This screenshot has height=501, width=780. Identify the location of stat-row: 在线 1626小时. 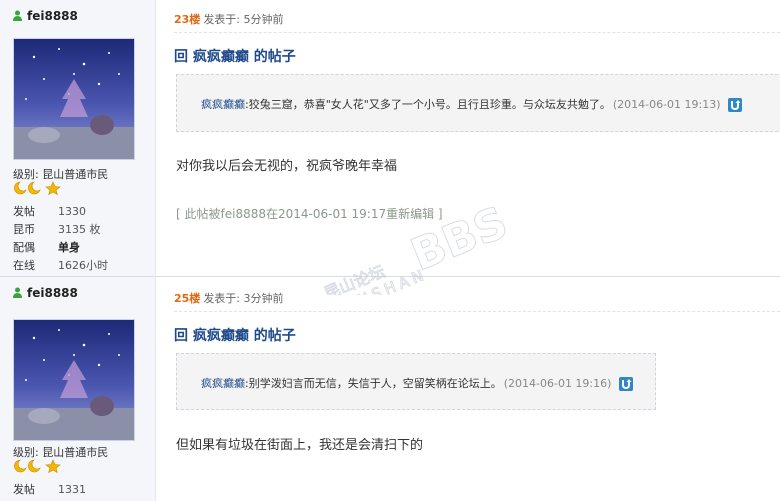
(60, 265).